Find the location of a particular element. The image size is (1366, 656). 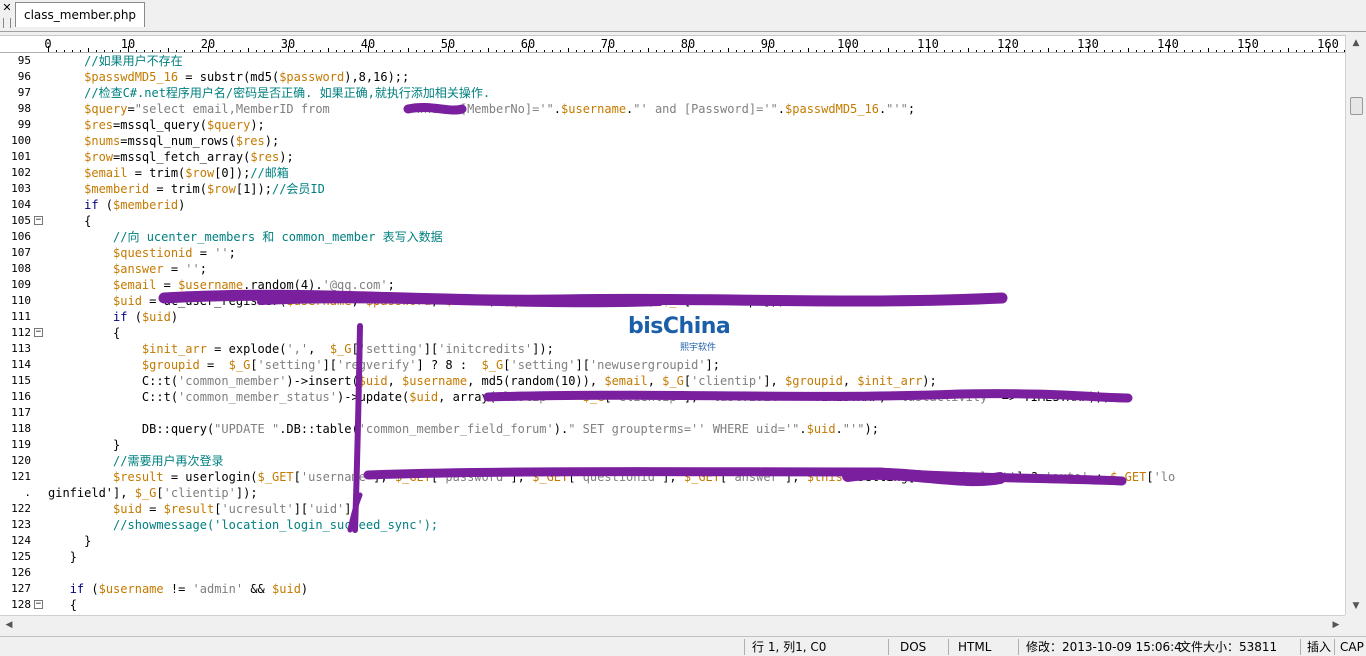

code-line: 100 $nums=mssql_num_rows($res); is located at coordinates (672, 141).